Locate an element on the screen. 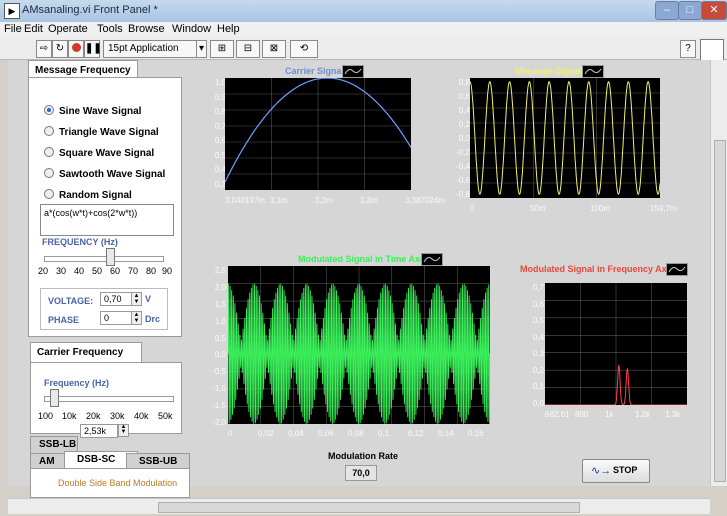 This screenshot has height=516, width=727. plot-legend-icon is located at coordinates (353, 71).